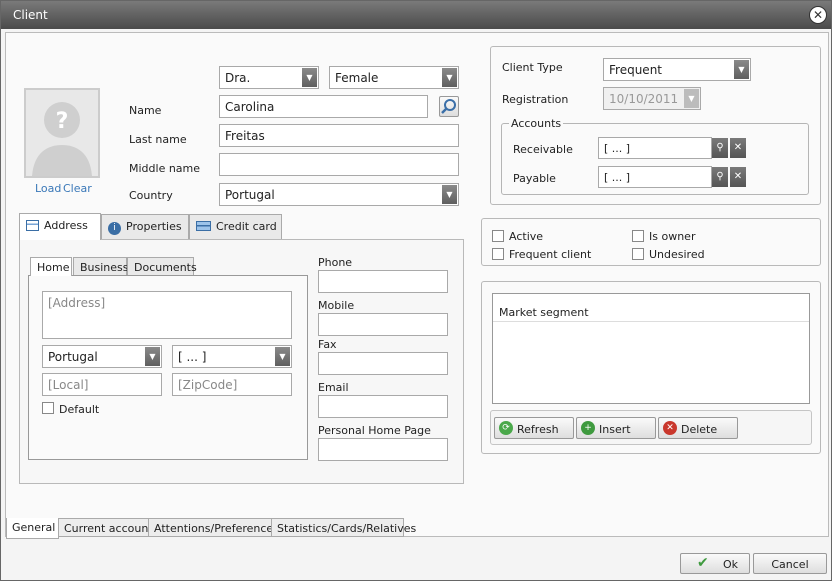 The height and width of the screenshot is (581, 832). Describe the element at coordinates (339, 135) in the screenshot. I see `last-name-input: Freitas` at that location.